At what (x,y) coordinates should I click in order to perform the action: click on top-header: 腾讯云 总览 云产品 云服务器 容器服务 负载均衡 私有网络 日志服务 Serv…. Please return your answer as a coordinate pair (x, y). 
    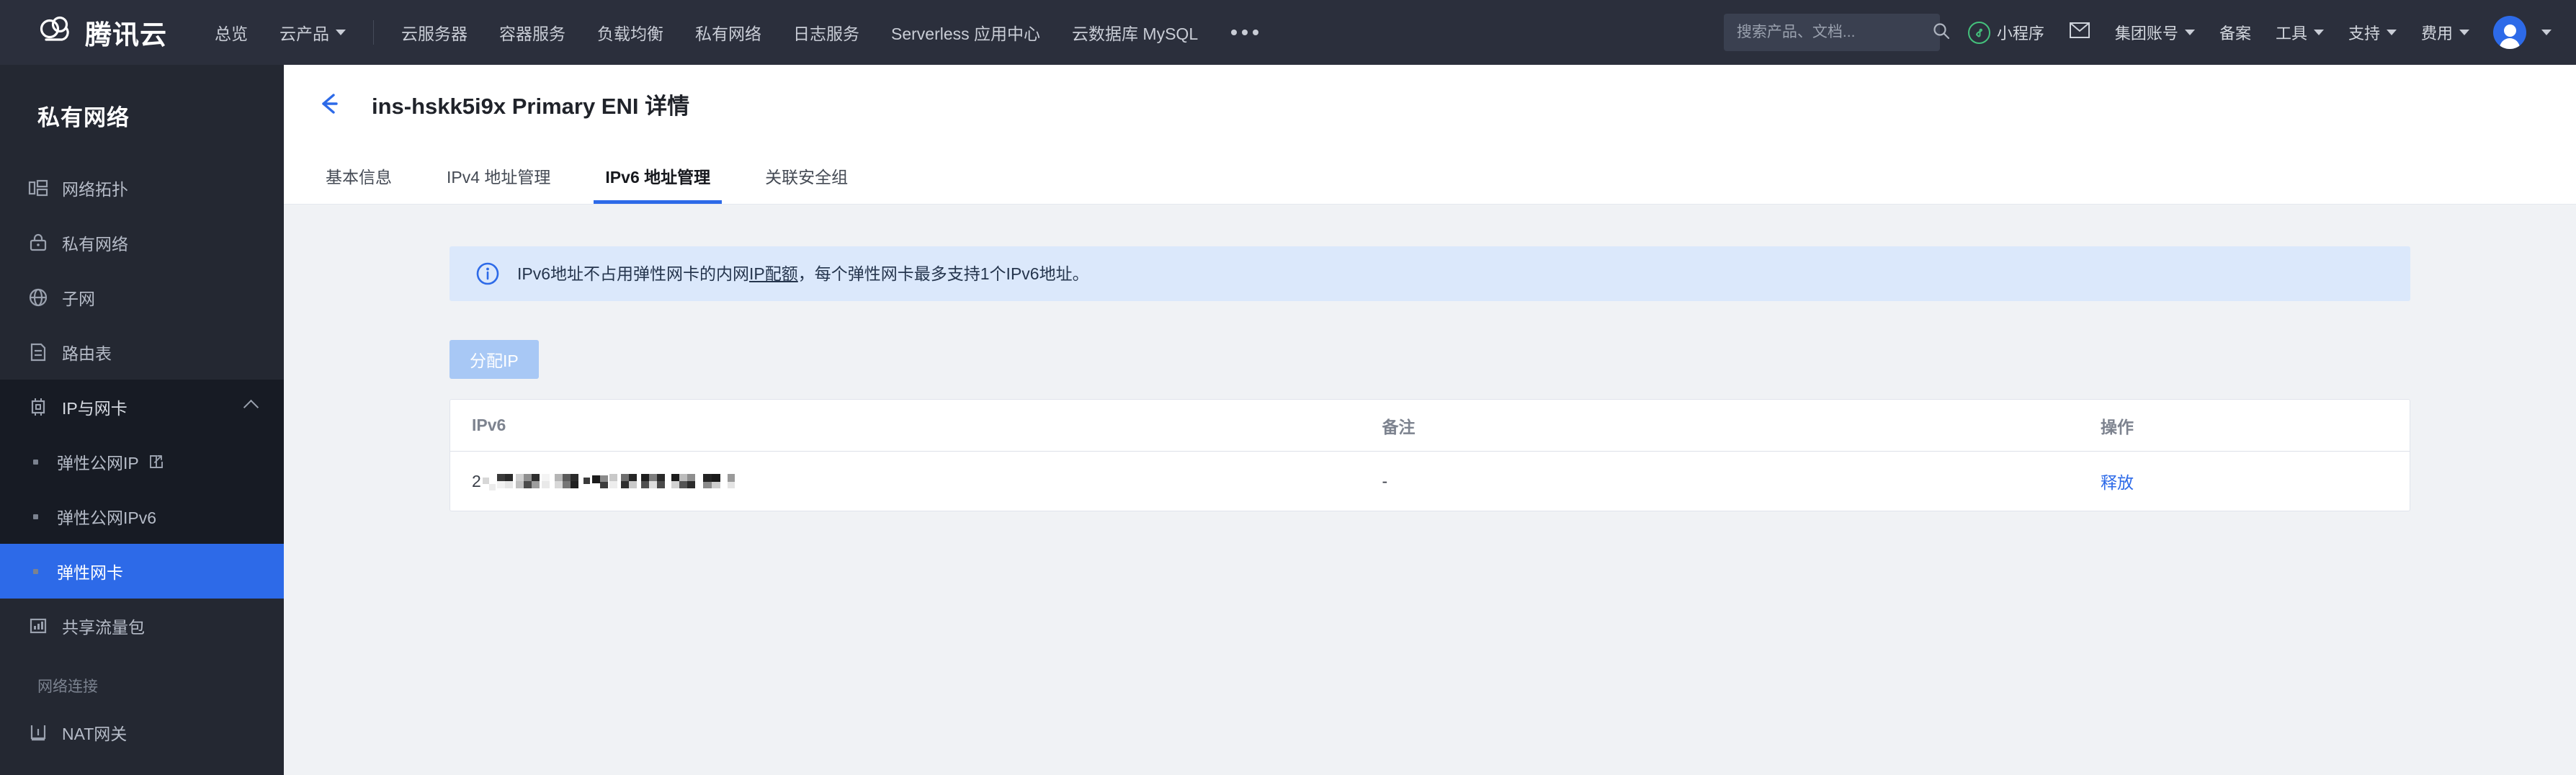
    Looking at the image, I should click on (1288, 32).